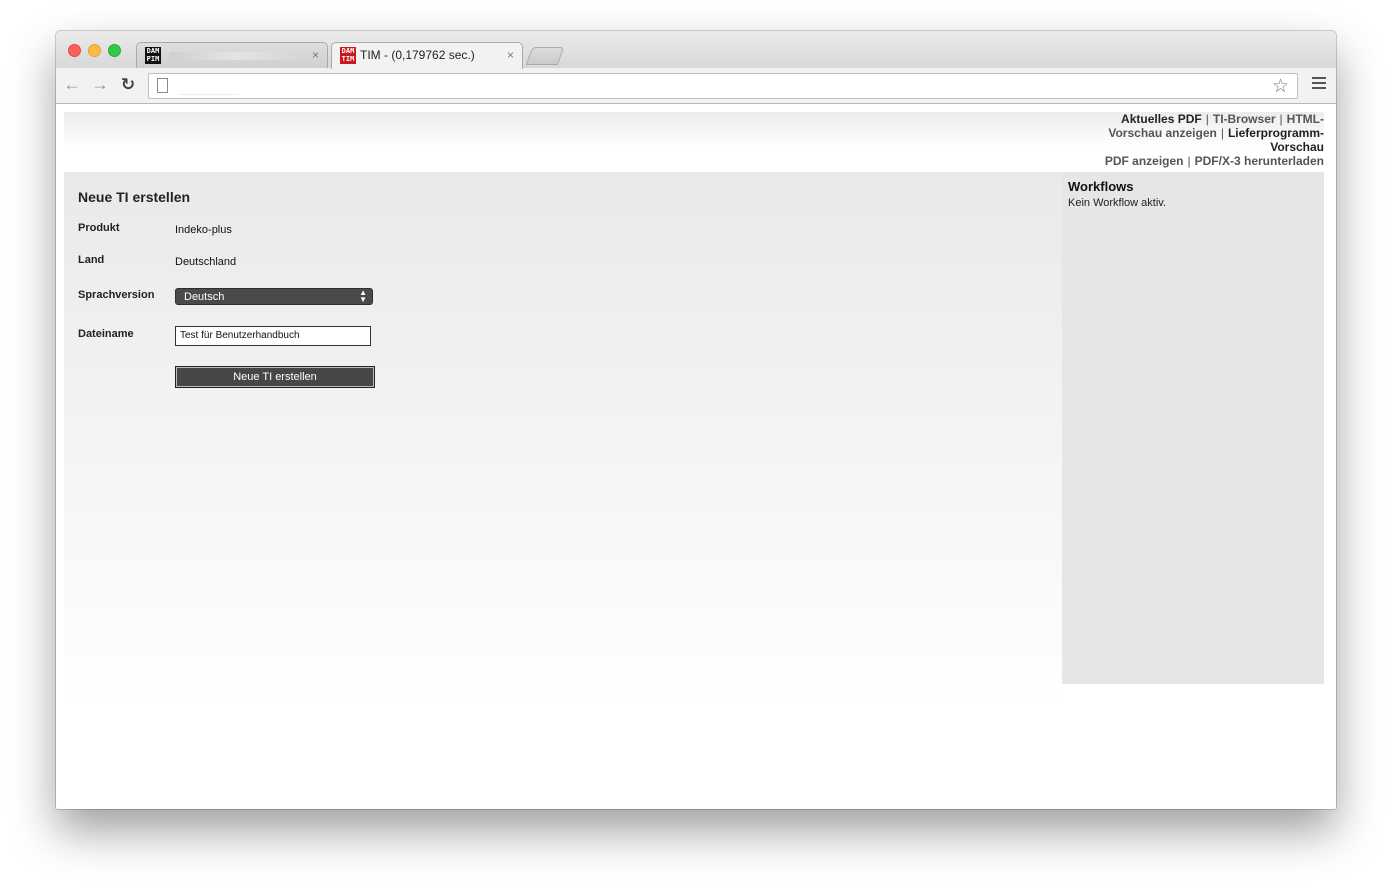  What do you see at coordinates (348, 55) in the screenshot?
I see `dam-tim-favicon-icon: DAM TIM` at bounding box center [348, 55].